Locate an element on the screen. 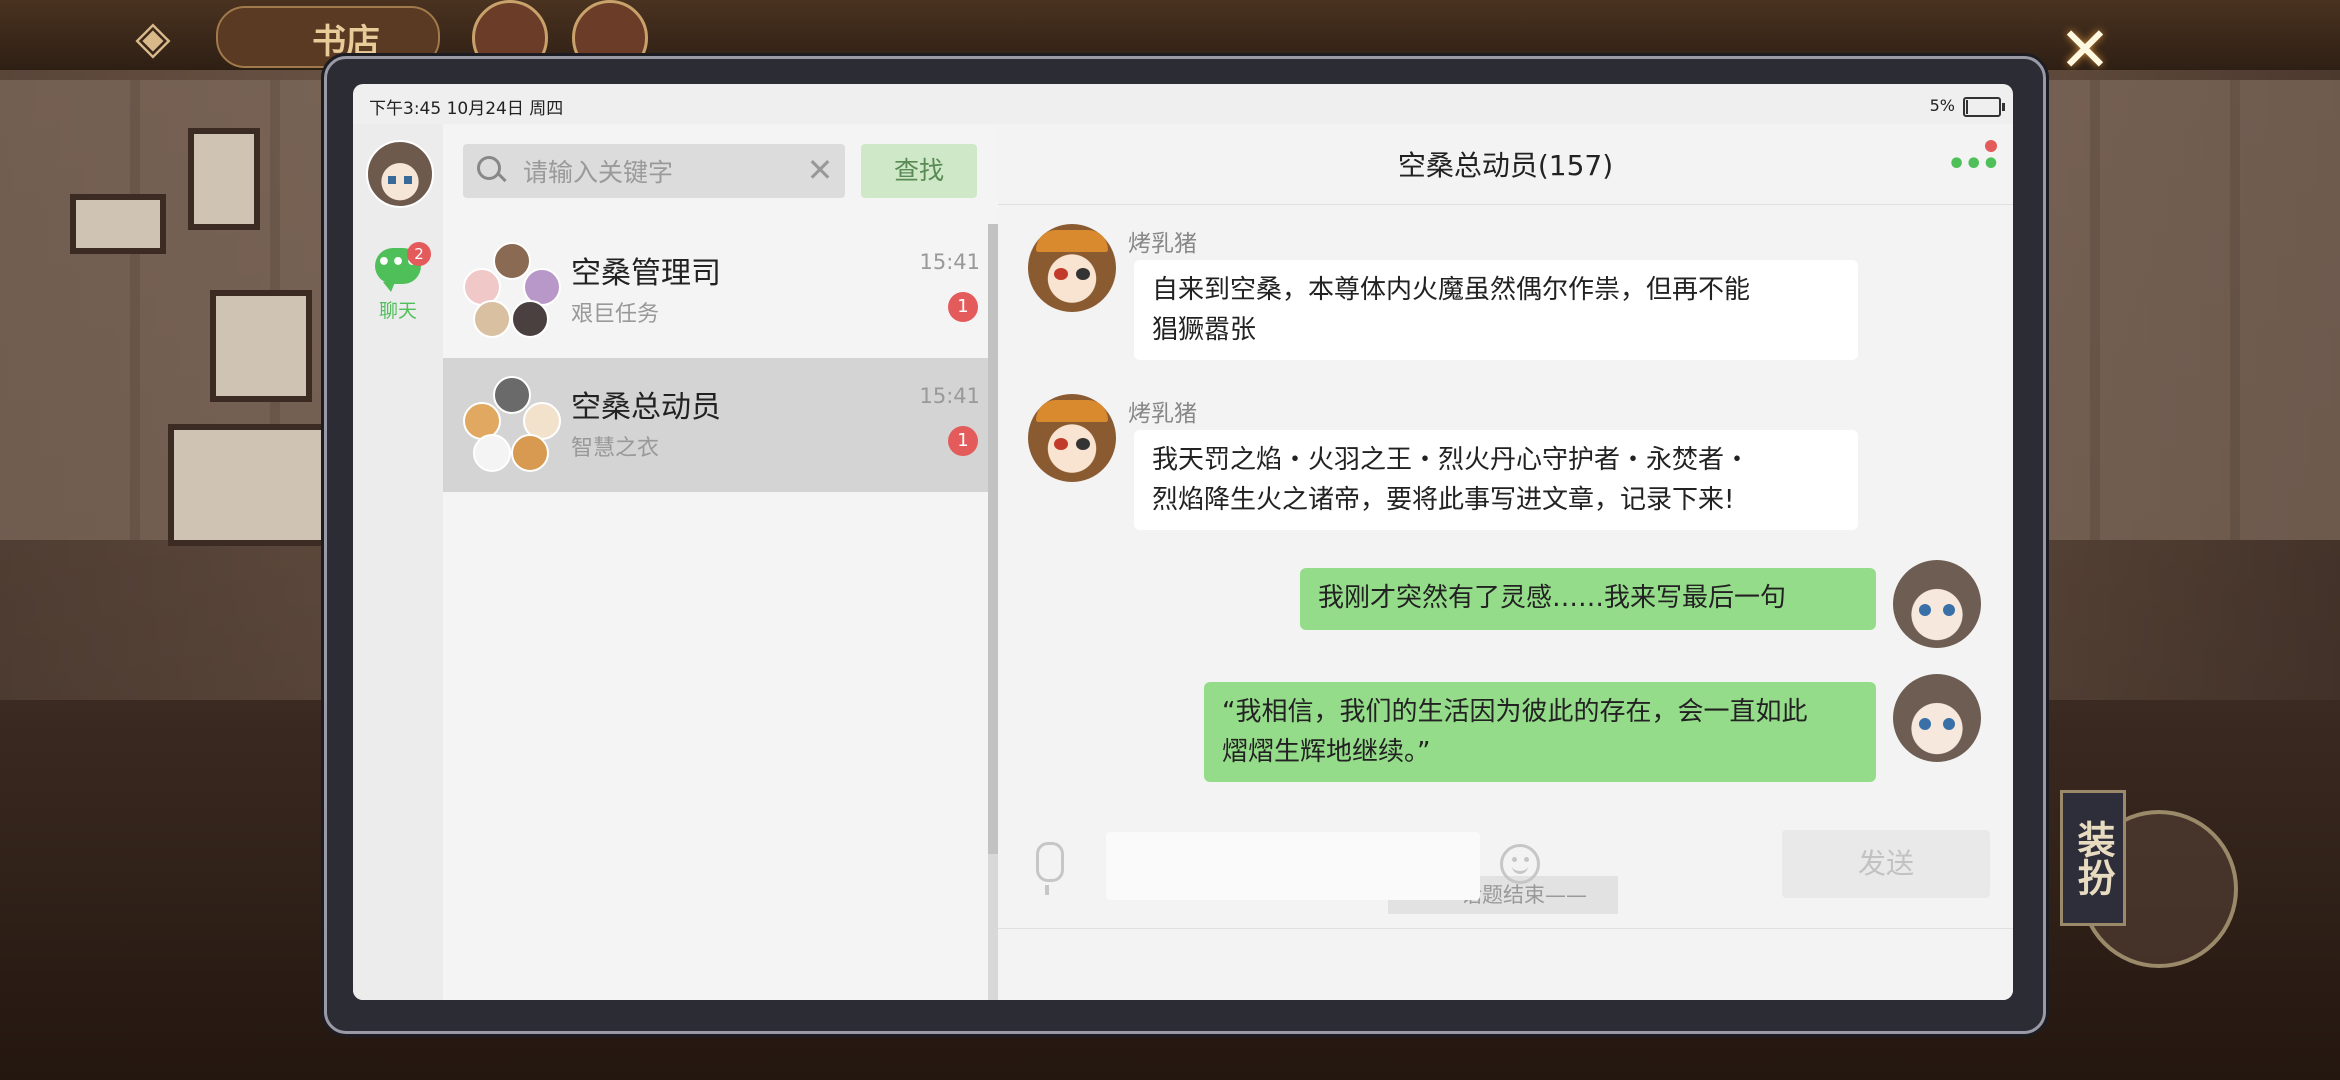  message-line: “我相信，我们的生活因为彼此的存在，会一直如此 is located at coordinates (1515, 712).